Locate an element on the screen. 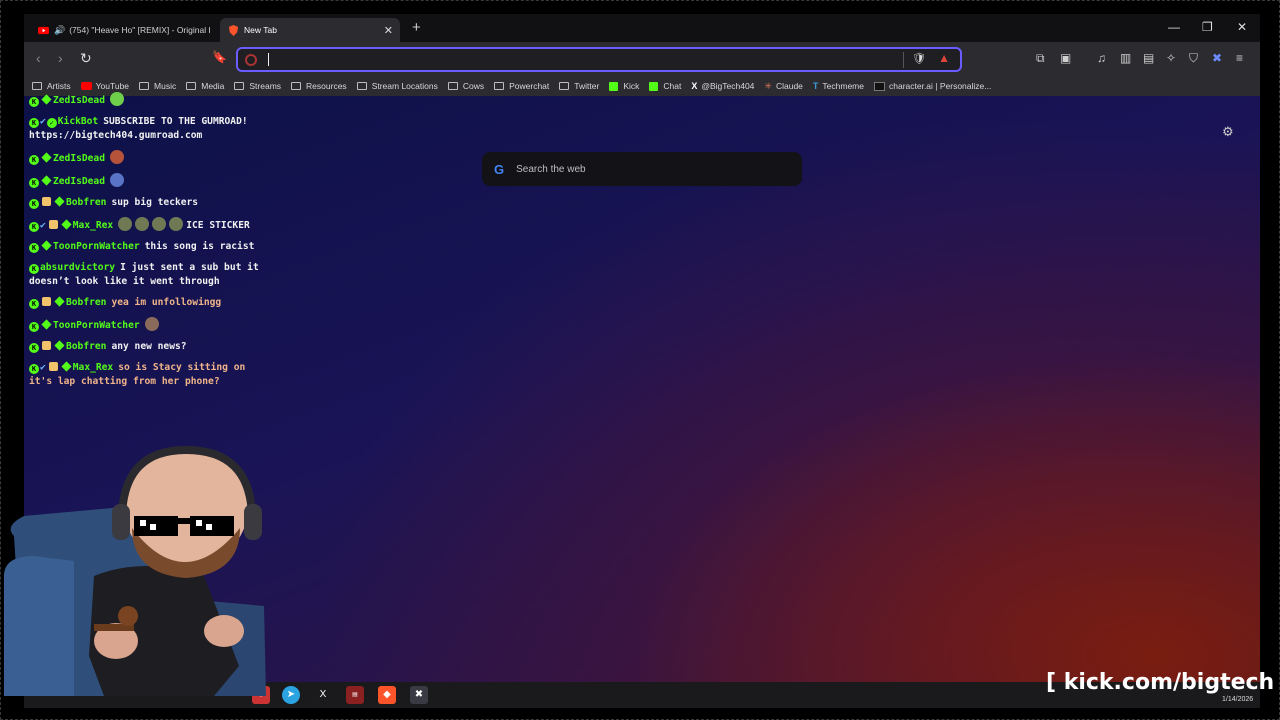 The image size is (1280, 720). separator is located at coordinates (903, 60).